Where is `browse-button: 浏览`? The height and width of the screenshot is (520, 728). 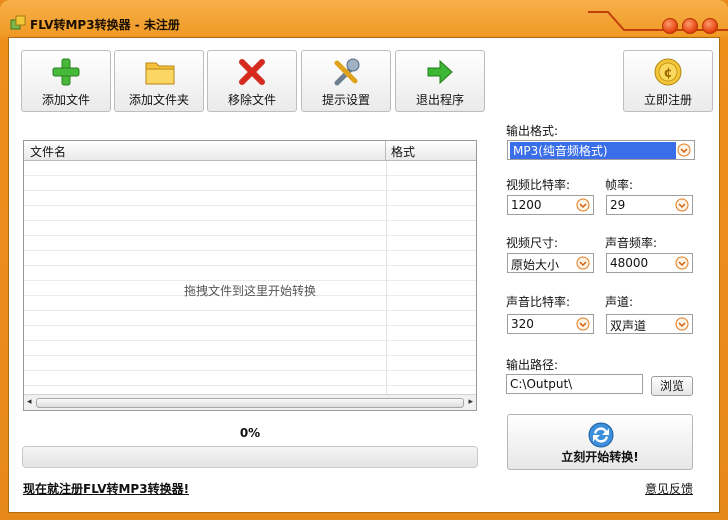 browse-button: 浏览 is located at coordinates (672, 386).